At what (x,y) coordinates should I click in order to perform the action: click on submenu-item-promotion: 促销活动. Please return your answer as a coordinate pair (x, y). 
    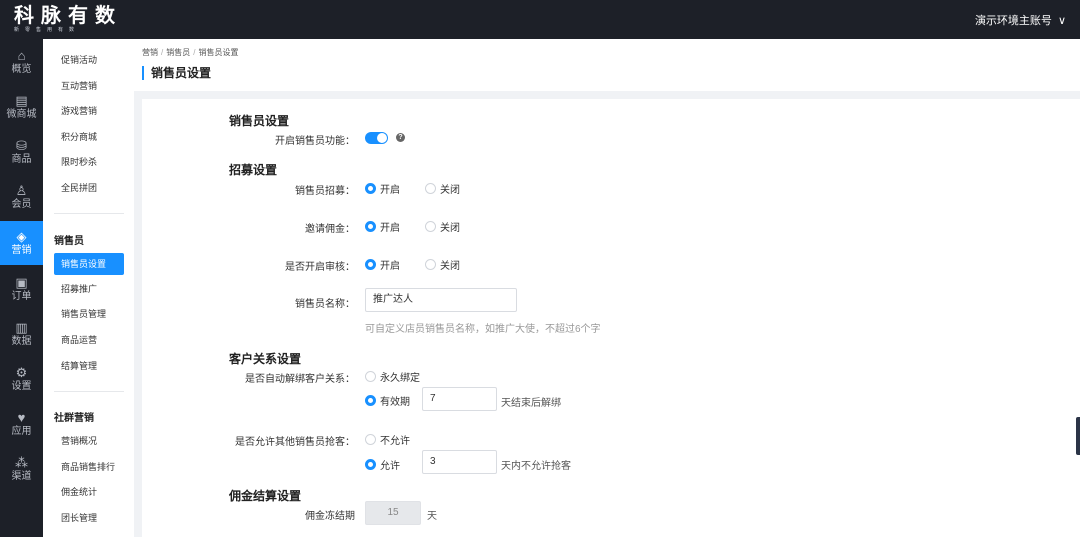
    Looking at the image, I should click on (89, 60).